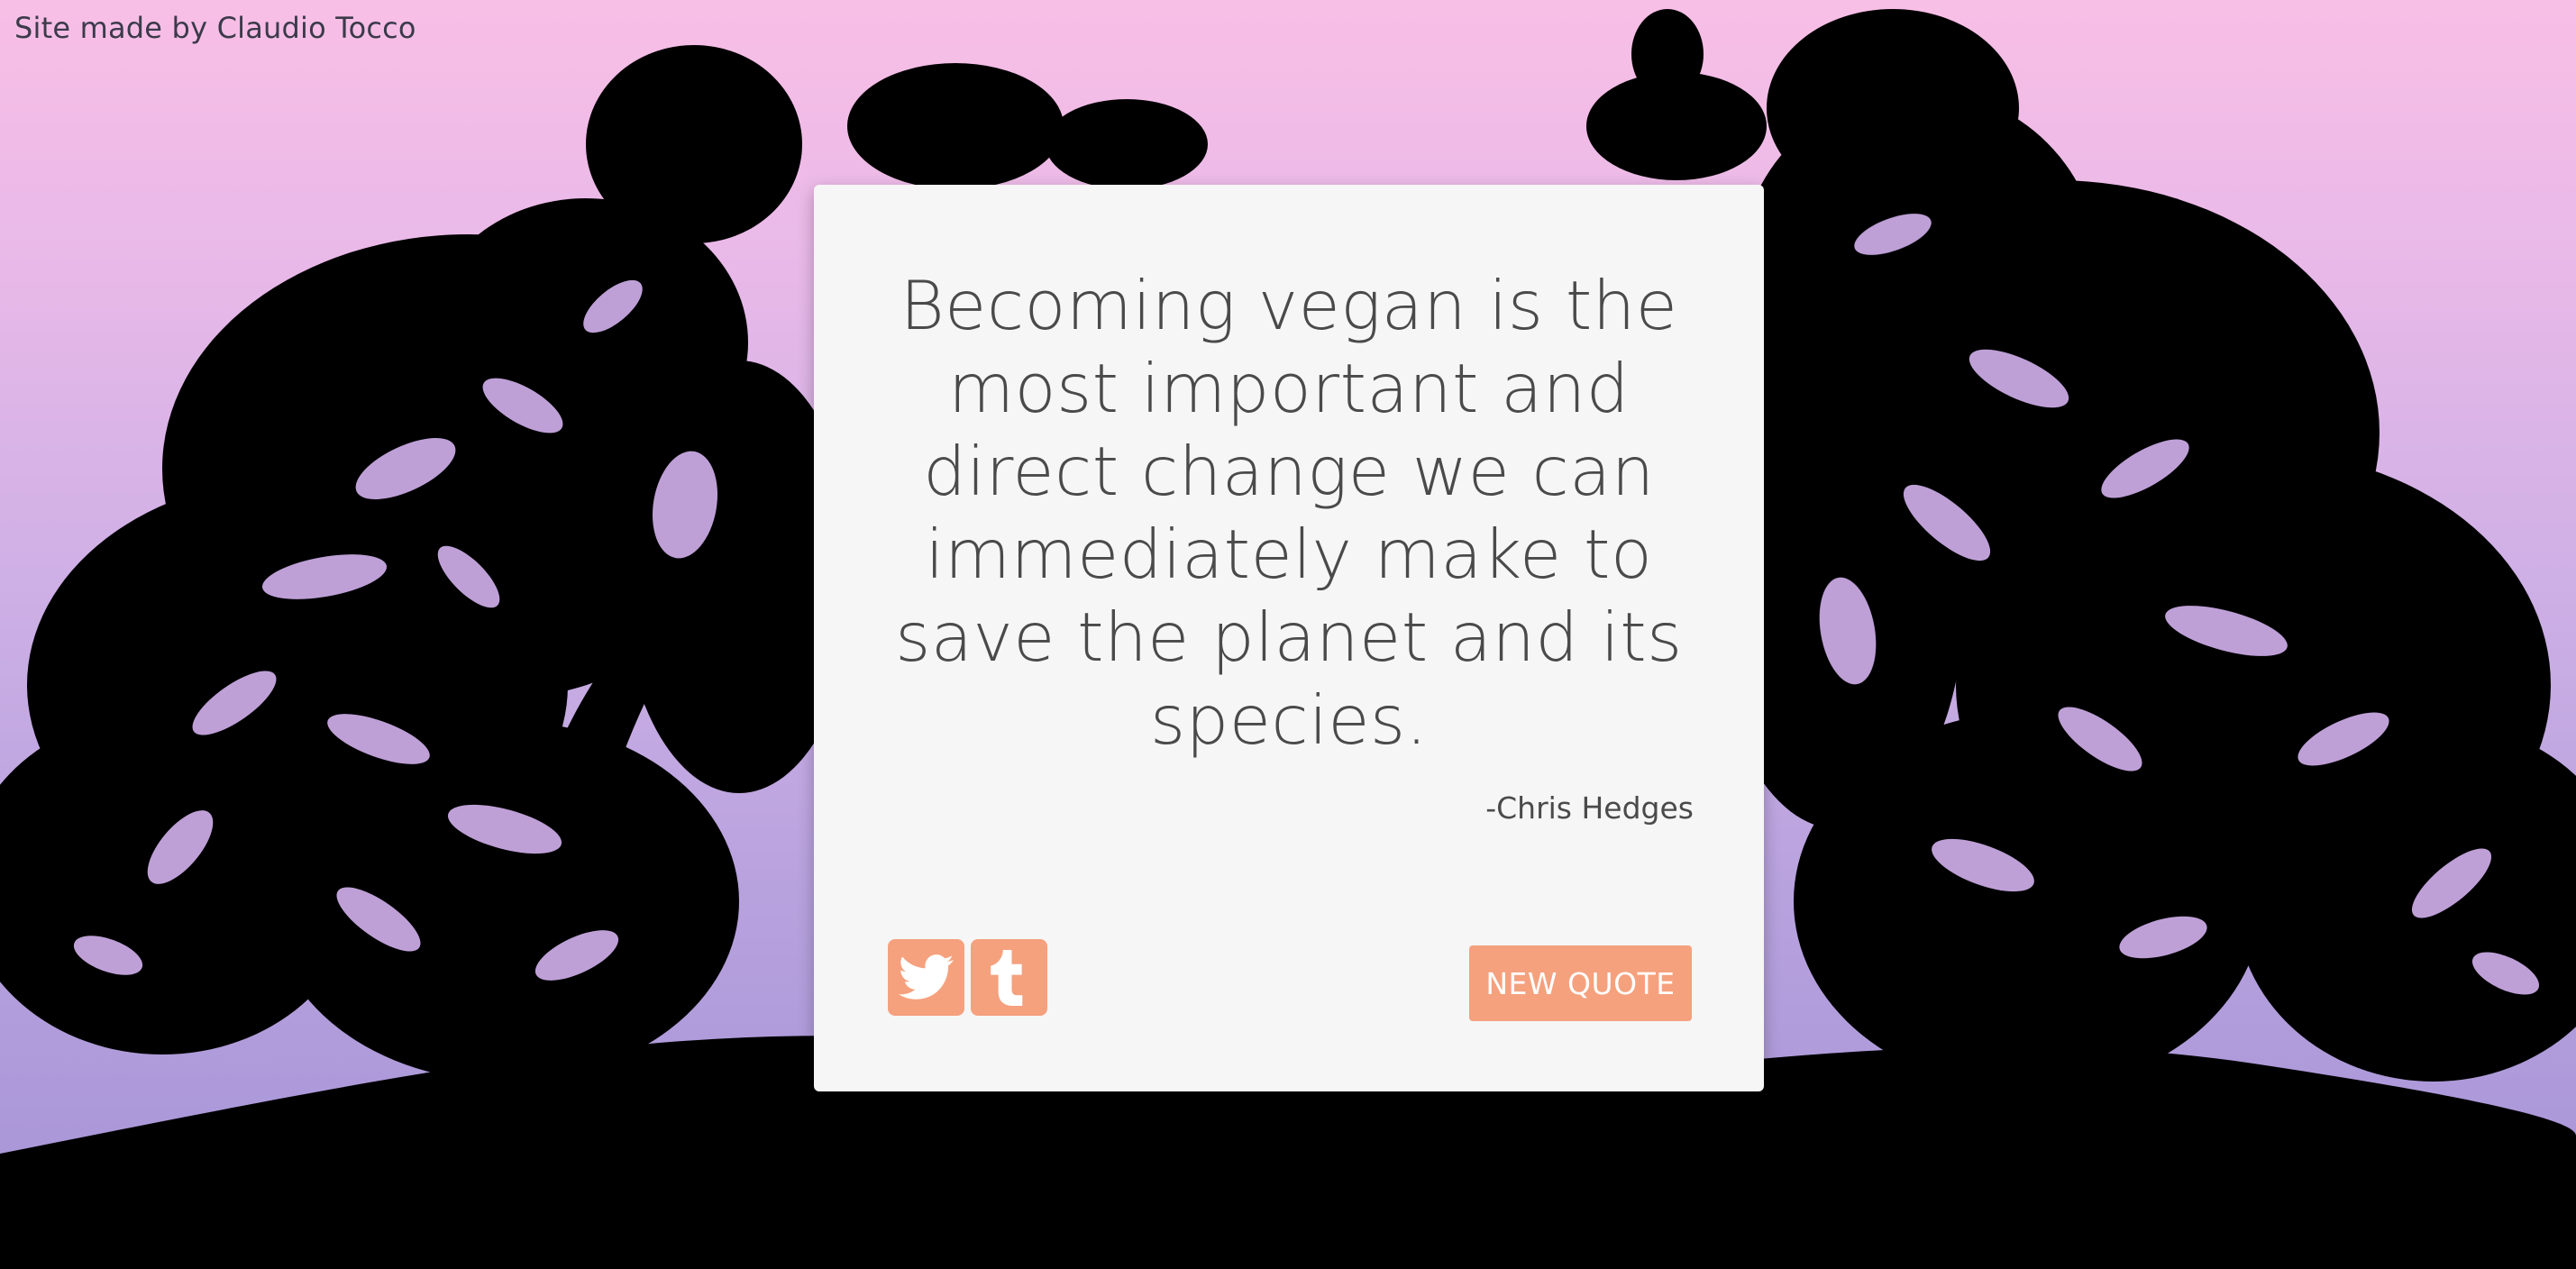  I want to click on share-buttons, so click(967, 977).